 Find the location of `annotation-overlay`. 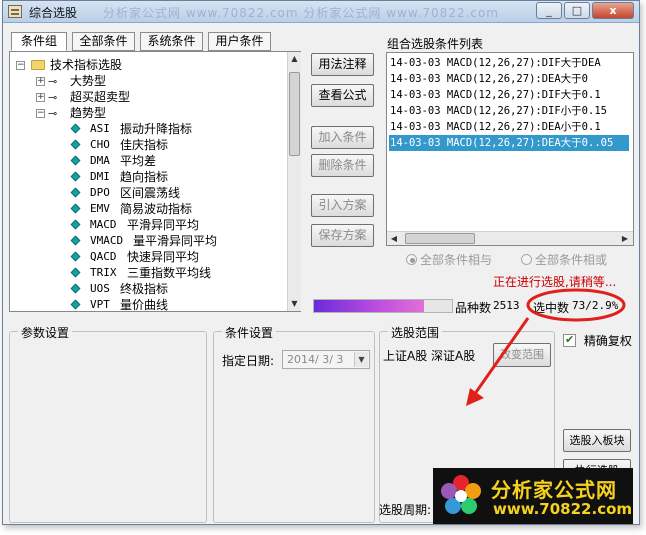

annotation-overlay is located at coordinates (546, 347).